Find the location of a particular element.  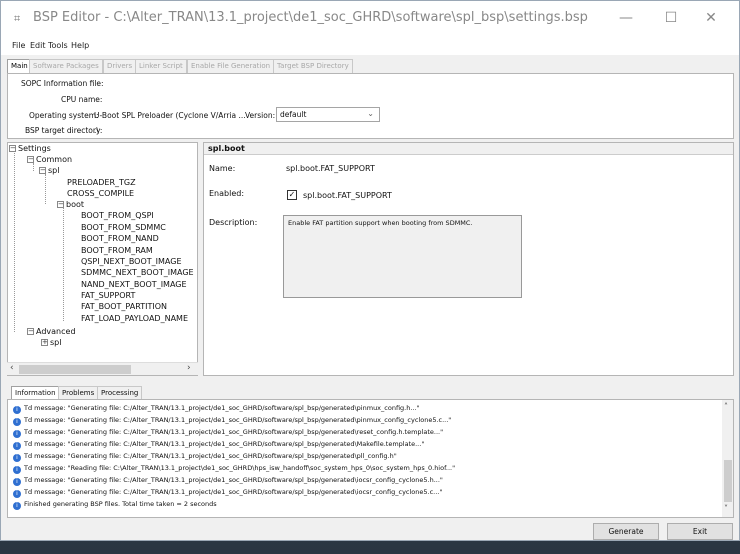

tab-target-bsp-directory: Target BSP Directory is located at coordinates (313, 66).